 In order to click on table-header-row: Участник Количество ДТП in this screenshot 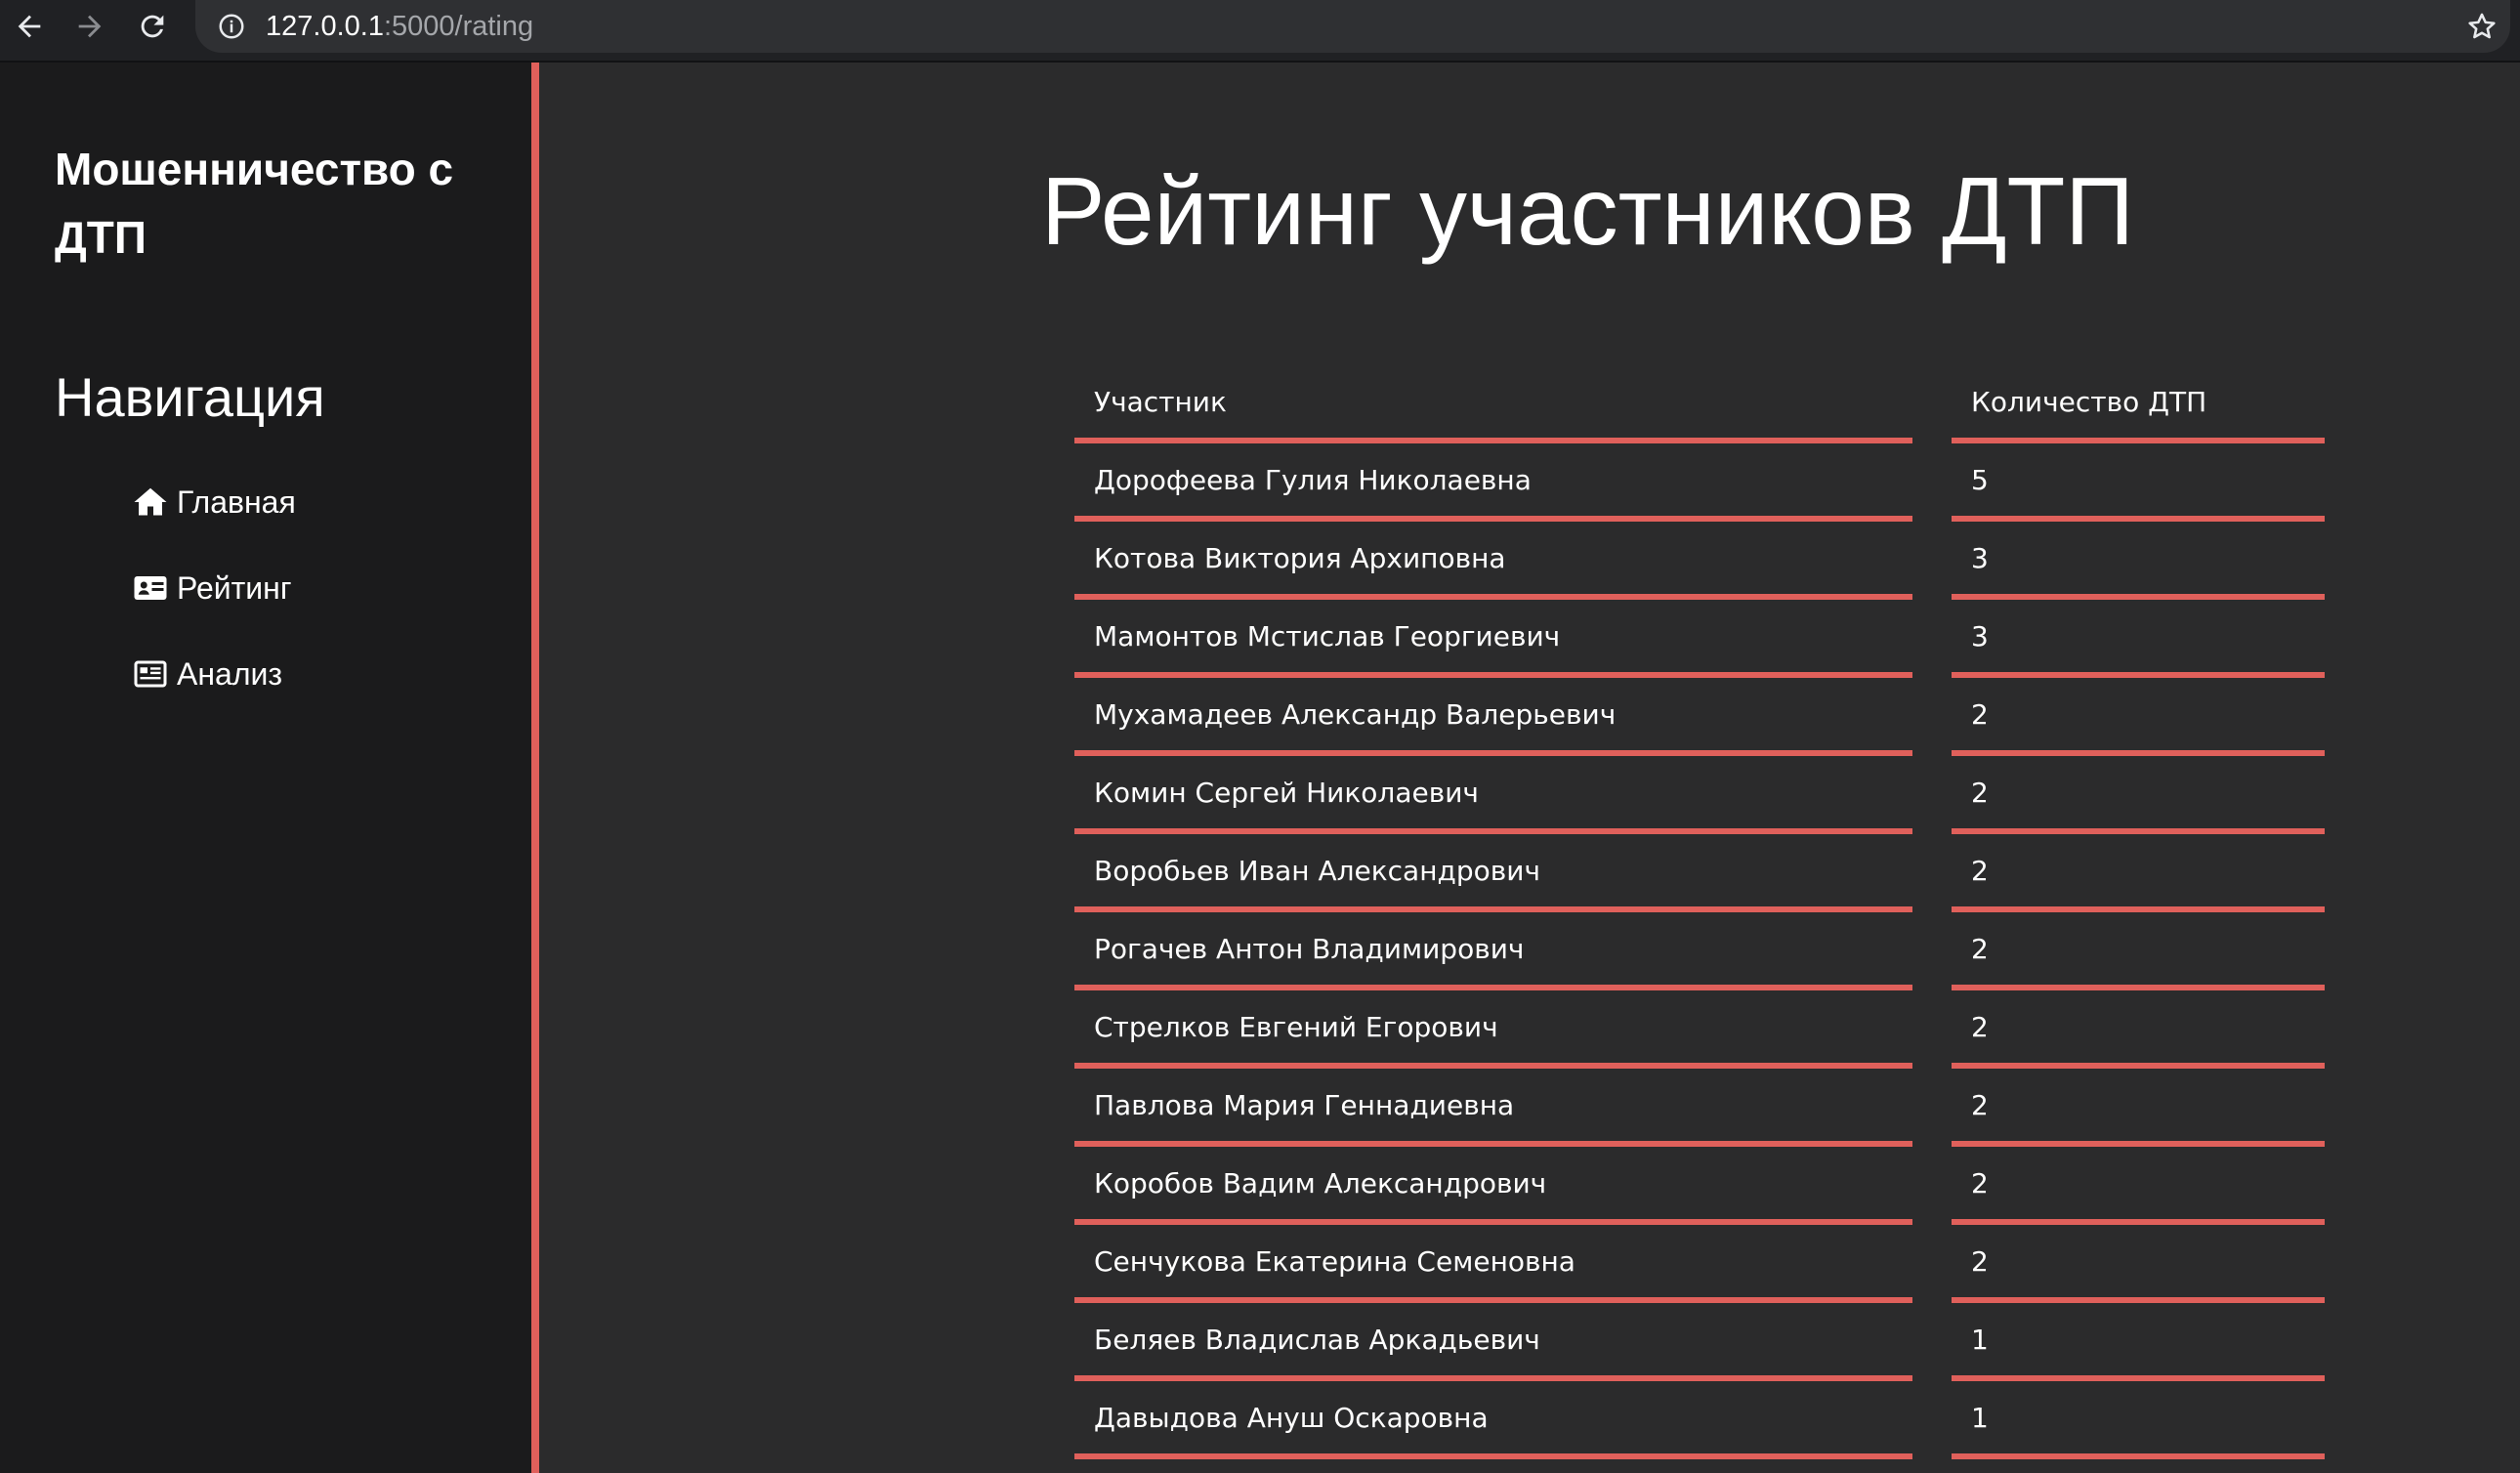, I will do `click(1699, 404)`.